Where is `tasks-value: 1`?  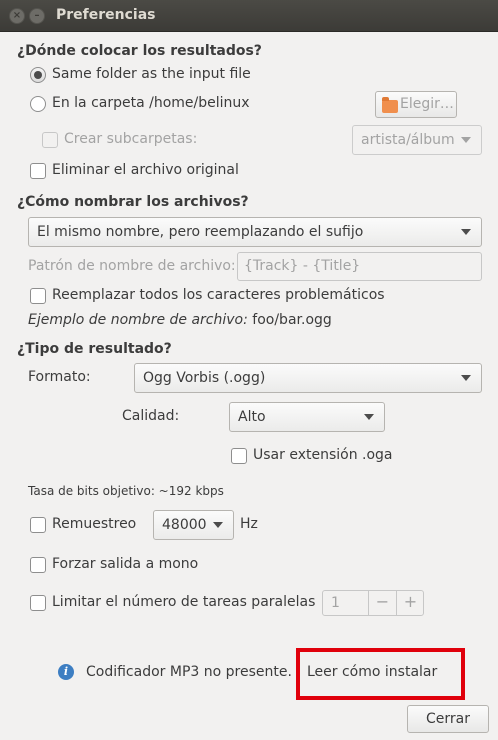 tasks-value: 1 is located at coordinates (335, 603).